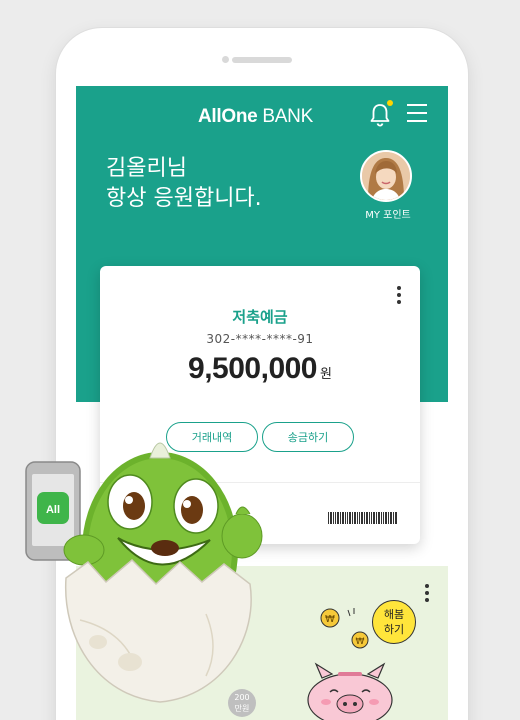 The width and height of the screenshot is (520, 720). What do you see at coordinates (350, 664) in the screenshot?
I see `piggy-bank-illustration: ₩ ₩` at bounding box center [350, 664].